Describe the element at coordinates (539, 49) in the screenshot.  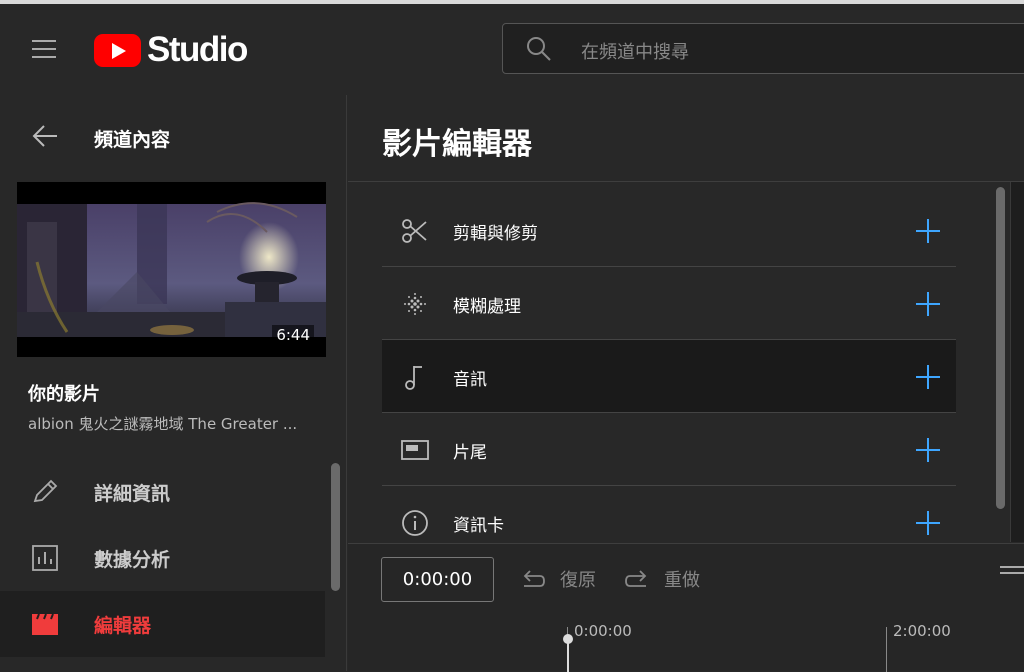
I see `search-icon` at that location.